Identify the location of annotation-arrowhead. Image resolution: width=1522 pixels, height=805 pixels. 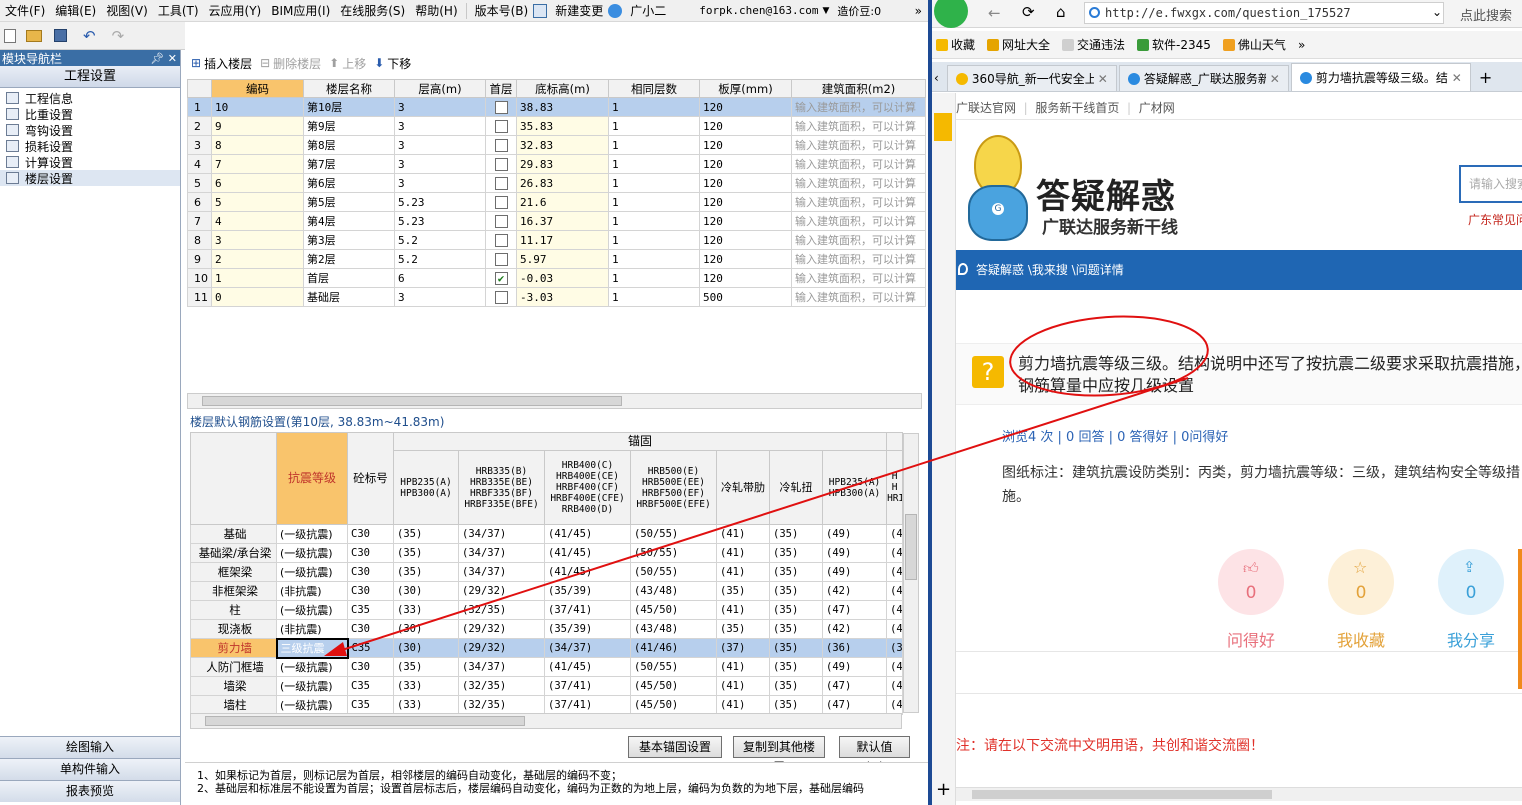
(335, 649).